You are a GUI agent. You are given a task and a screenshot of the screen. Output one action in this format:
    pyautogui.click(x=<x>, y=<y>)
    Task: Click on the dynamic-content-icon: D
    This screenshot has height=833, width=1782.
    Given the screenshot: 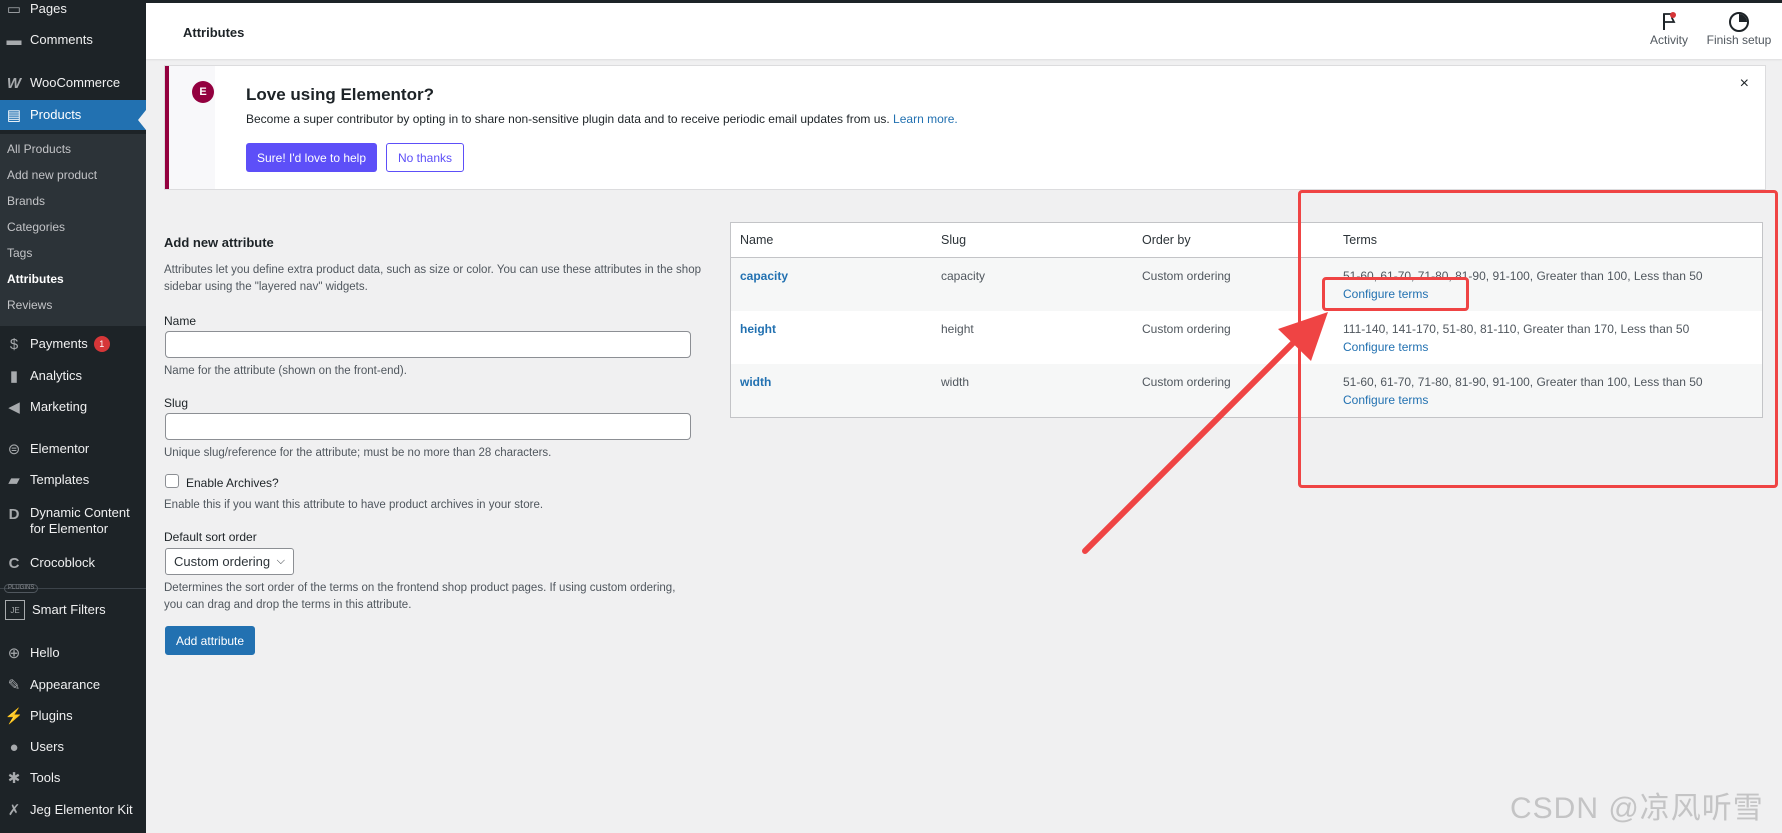 What is the action you would take?
    pyautogui.click(x=14, y=514)
    